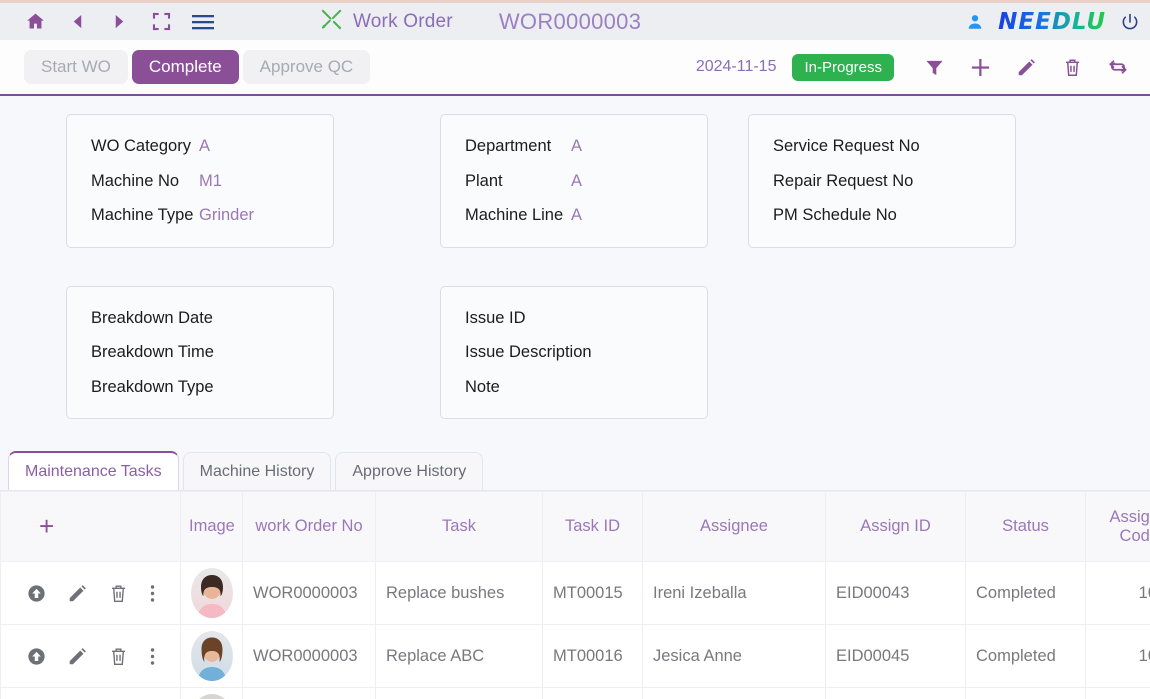 The width and height of the screenshot is (1150, 699). Describe the element at coordinates (843, 67) in the screenshot. I see `status-badge: In-Progress` at that location.